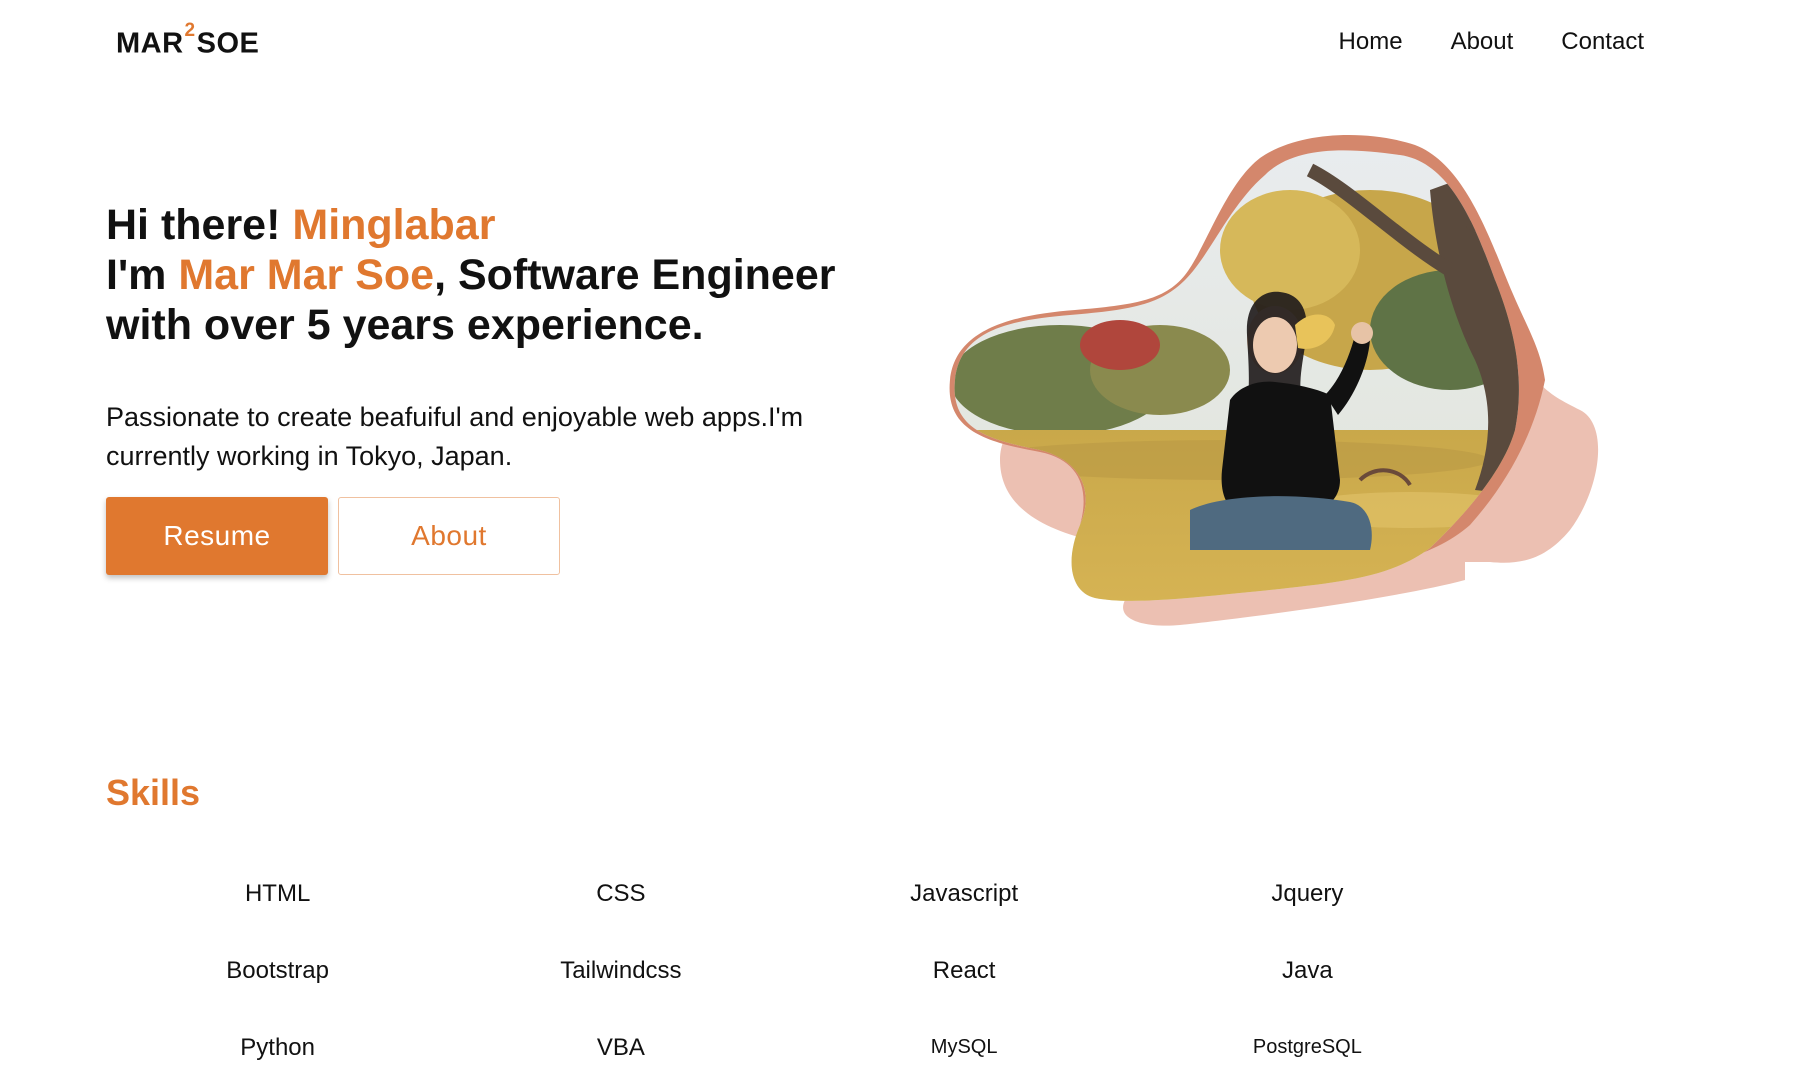 The width and height of the screenshot is (1800, 1079). Describe the element at coordinates (199, 225) in the screenshot. I see `greeting-text: Hi there!` at that location.